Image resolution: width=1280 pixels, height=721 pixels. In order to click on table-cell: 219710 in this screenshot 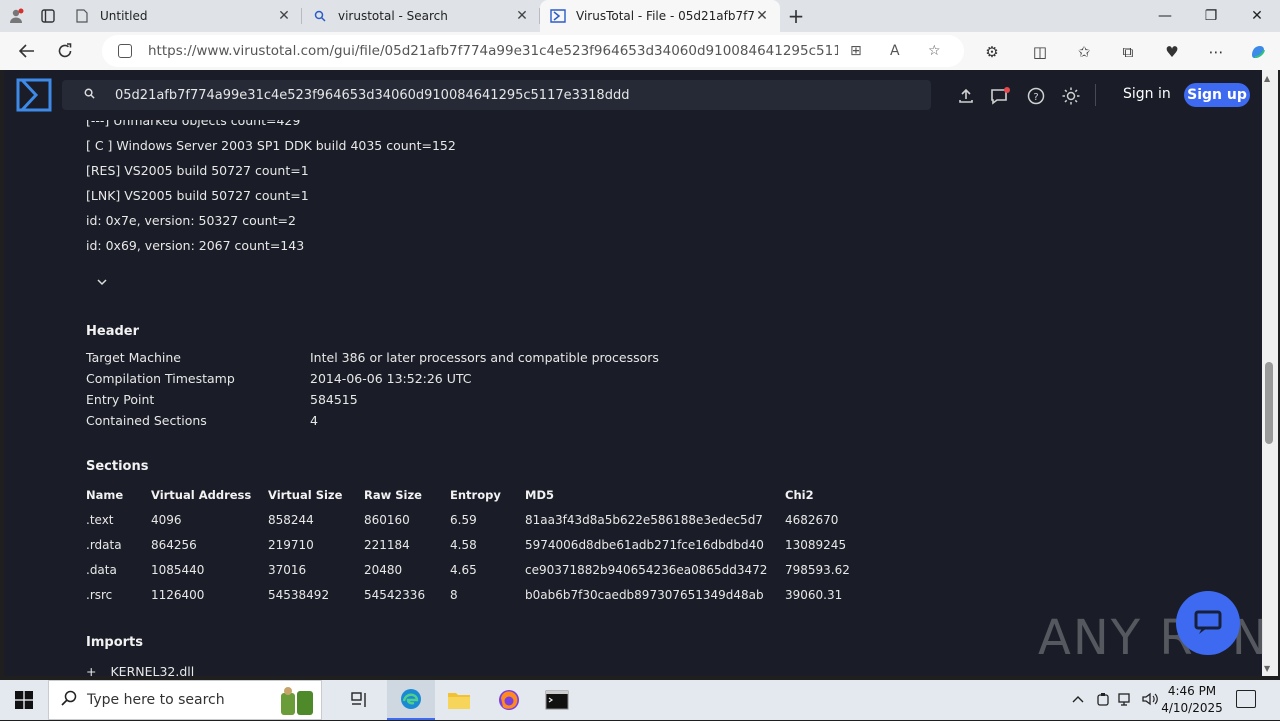, I will do `click(291, 545)`.